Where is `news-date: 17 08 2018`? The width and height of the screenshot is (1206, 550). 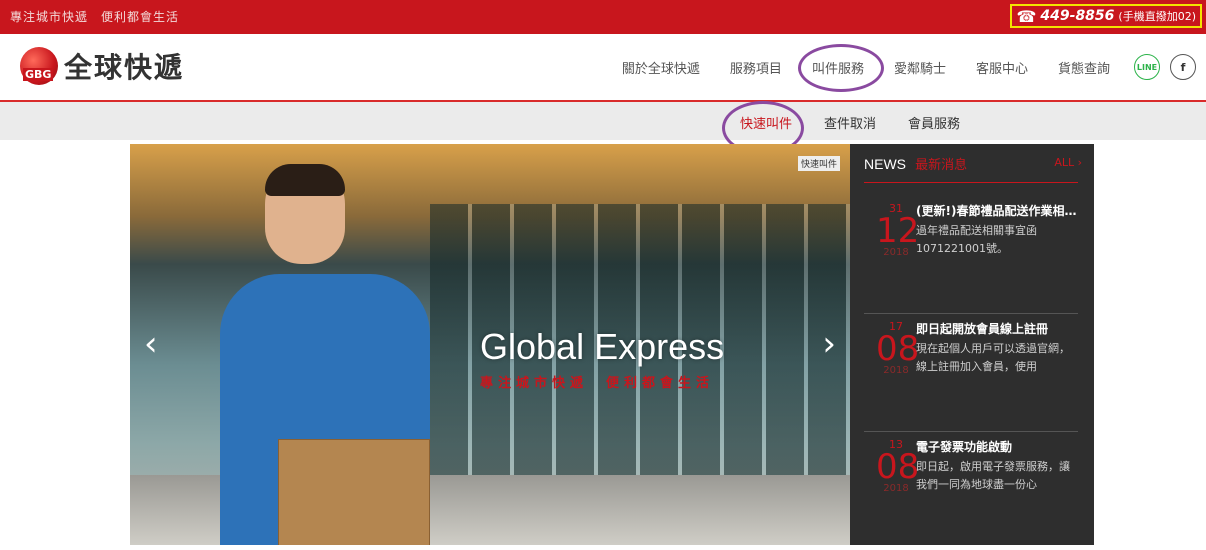
news-date: 17 08 2018 is located at coordinates (898, 348).